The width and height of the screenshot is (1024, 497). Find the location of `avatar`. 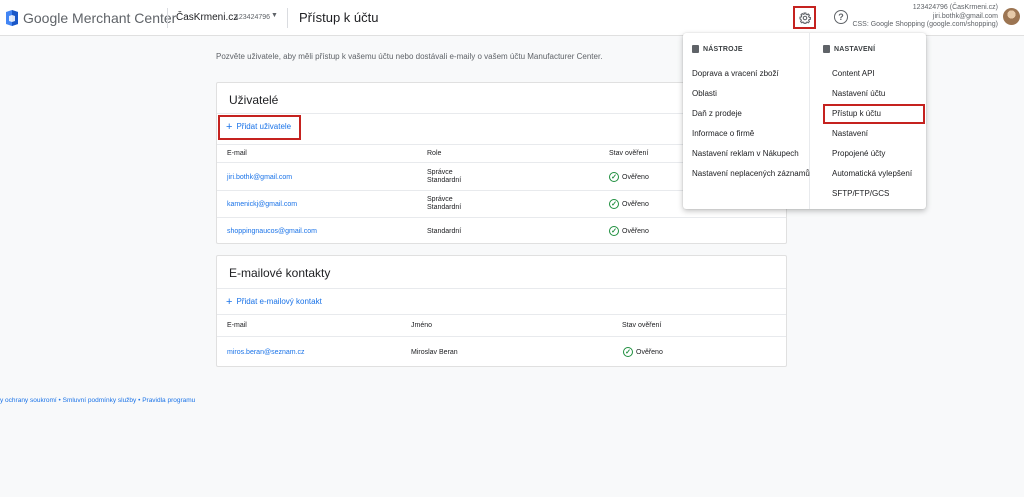

avatar is located at coordinates (1011, 16).